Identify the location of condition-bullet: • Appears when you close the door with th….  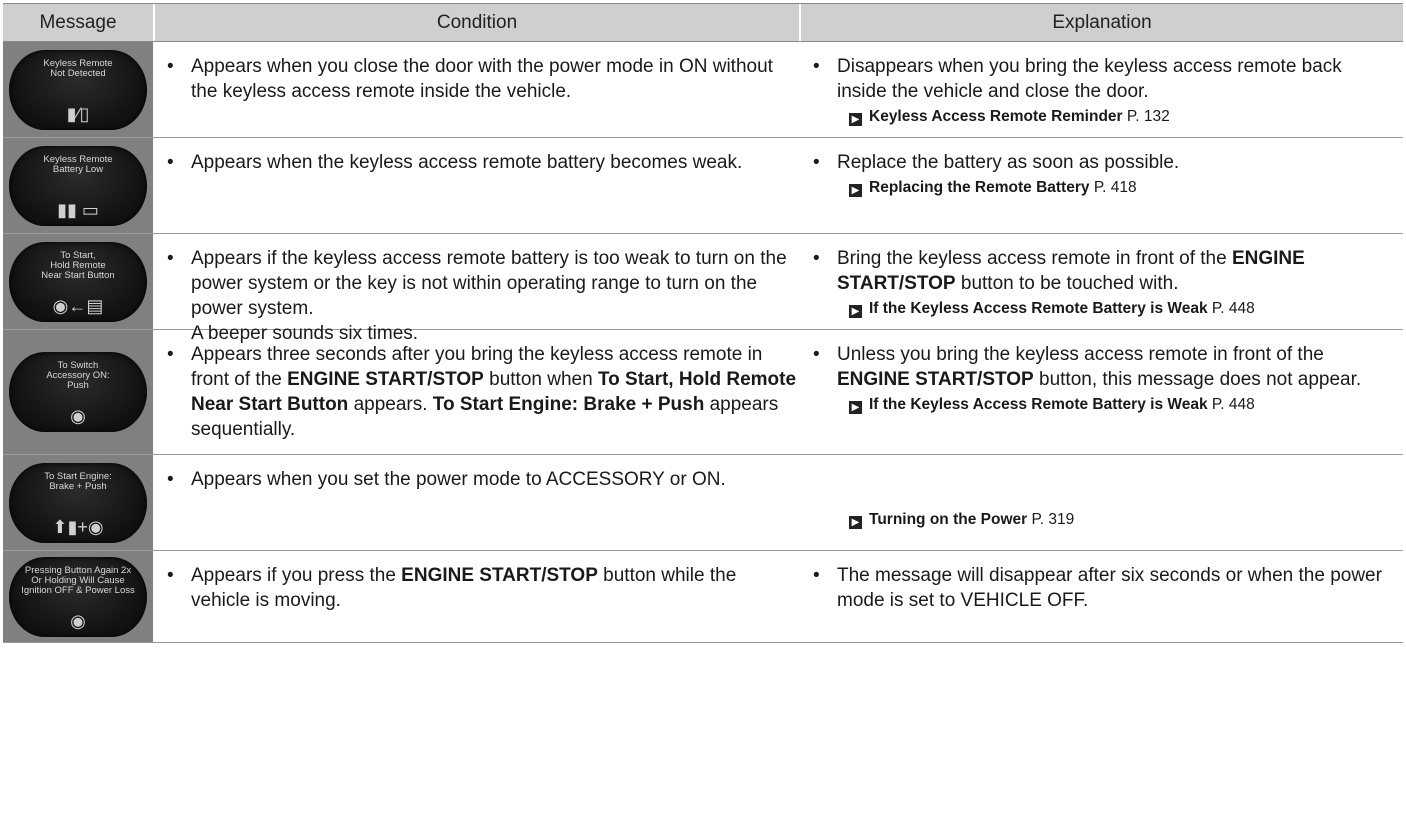
(483, 79).